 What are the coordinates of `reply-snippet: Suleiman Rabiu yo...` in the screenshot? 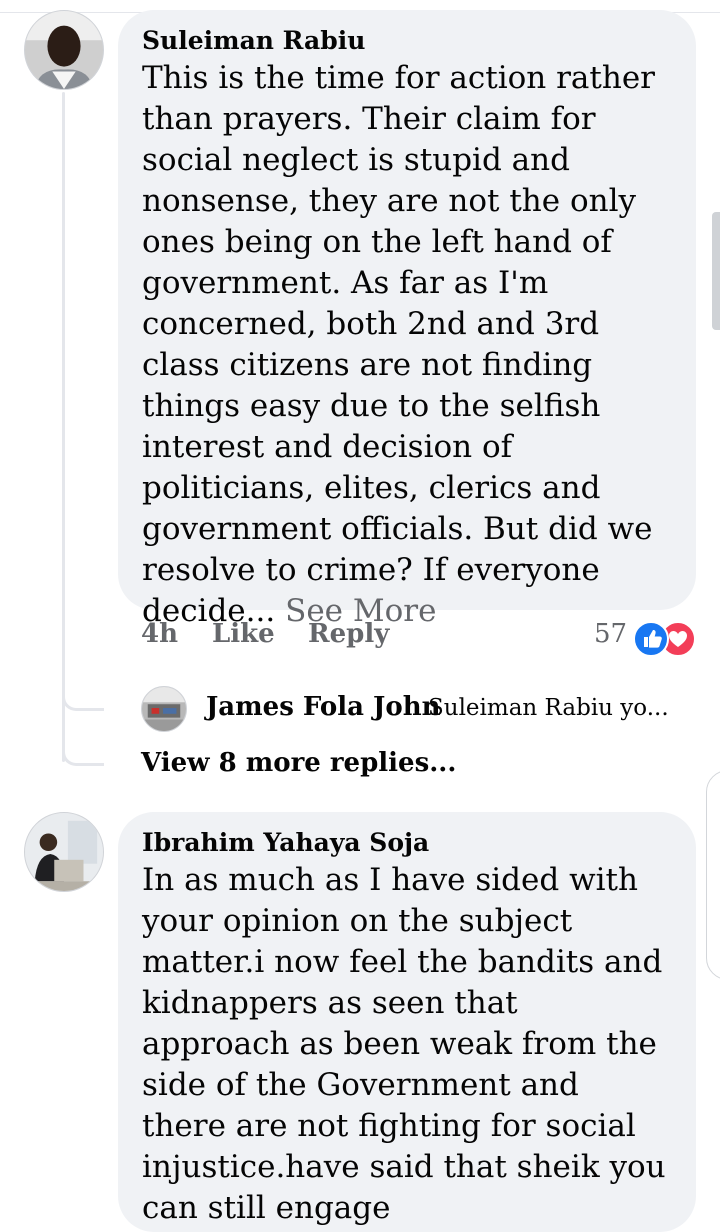 It's located at (548, 708).